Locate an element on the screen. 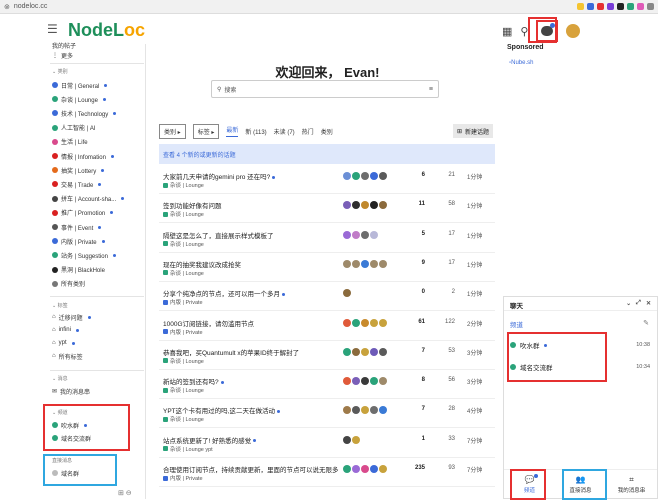 This screenshot has height=500, width=658. topic-category: 杂谈 | Lounge ypt is located at coordinates (188, 449).